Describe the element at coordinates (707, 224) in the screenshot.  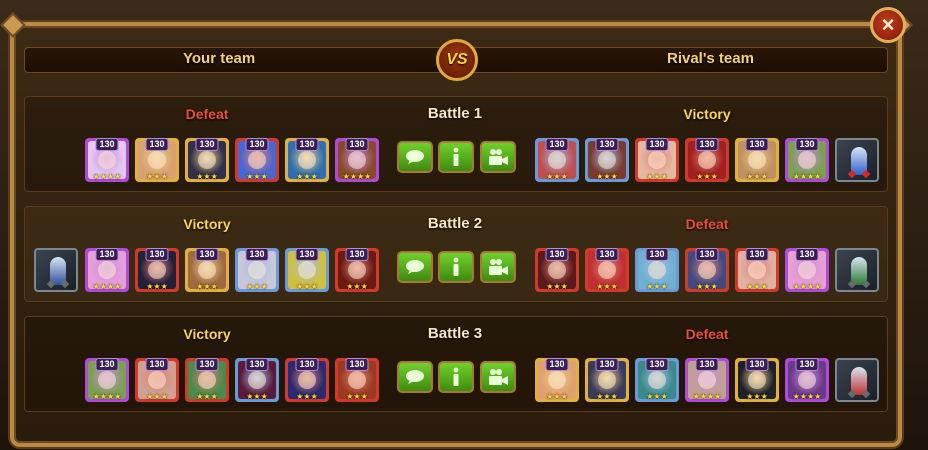
I see `rival-team-result: Defeat` at that location.